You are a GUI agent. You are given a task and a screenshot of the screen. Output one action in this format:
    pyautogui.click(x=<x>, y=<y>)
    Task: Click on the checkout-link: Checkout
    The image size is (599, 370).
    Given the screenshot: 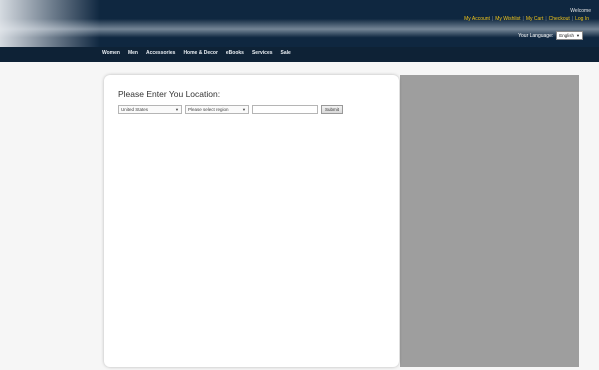 What is the action you would take?
    pyautogui.click(x=559, y=19)
    